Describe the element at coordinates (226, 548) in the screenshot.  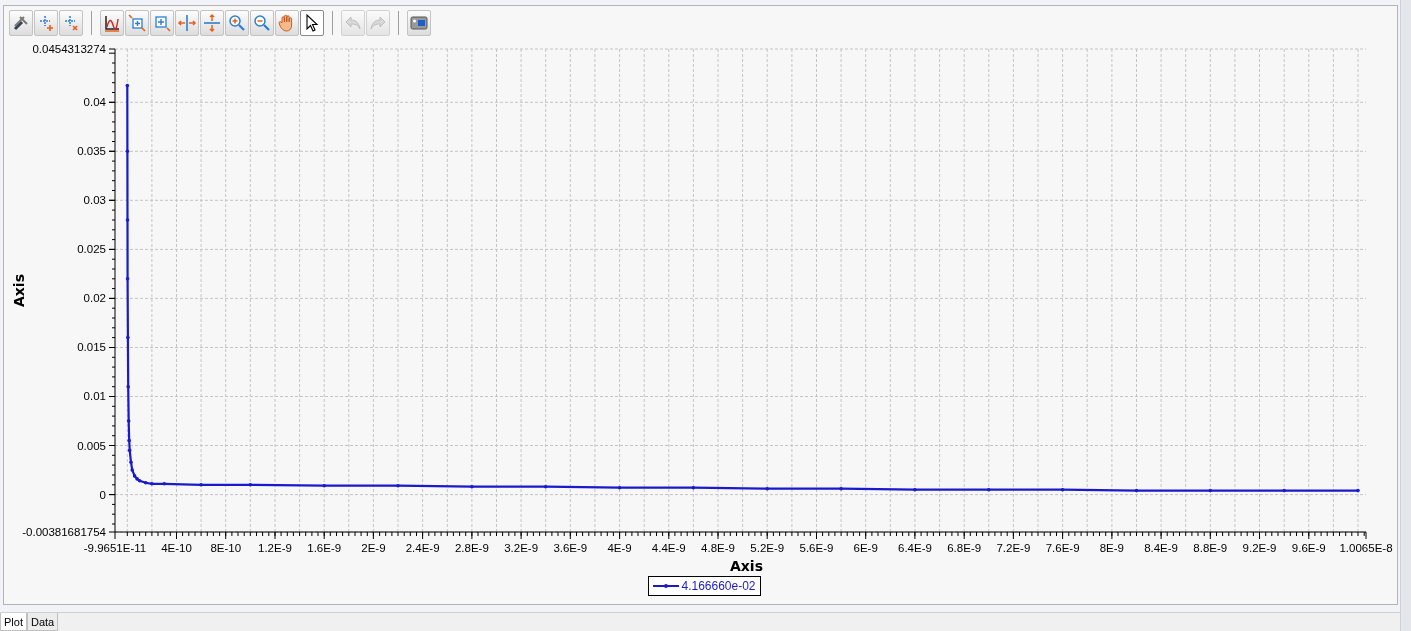
I see `x-tick-label: 8E-10` at that location.